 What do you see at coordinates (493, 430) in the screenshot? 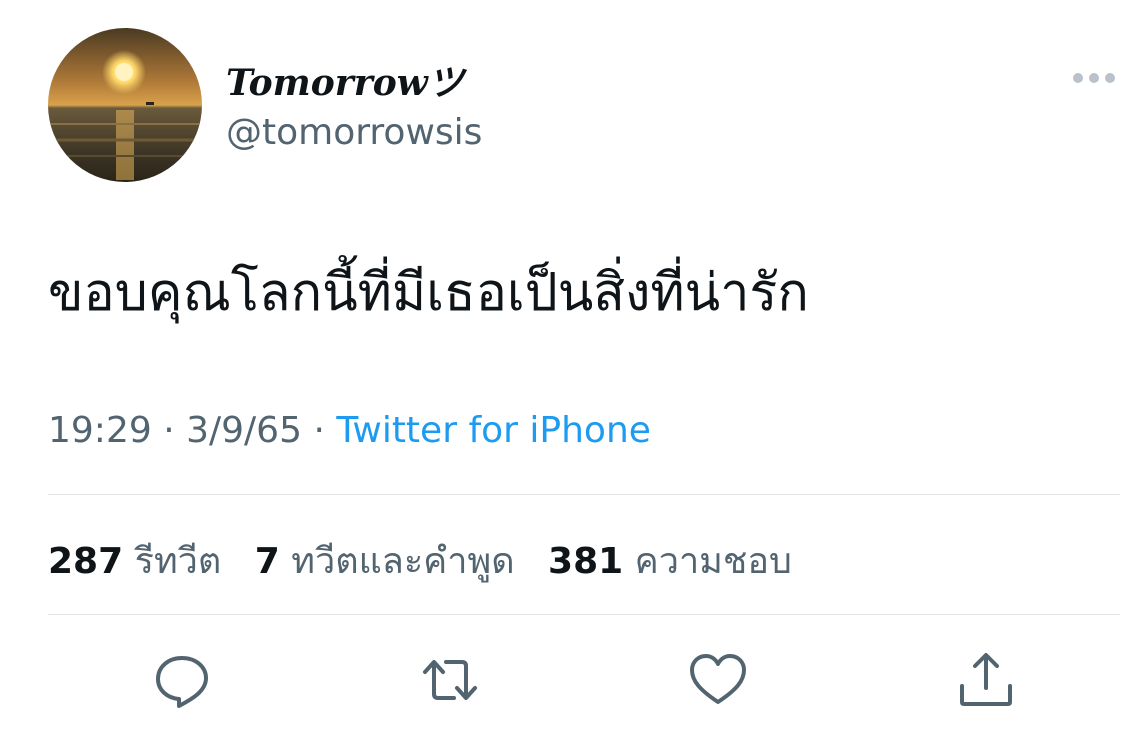
I see `tweet-source-link: Twitter for iPhone` at bounding box center [493, 430].